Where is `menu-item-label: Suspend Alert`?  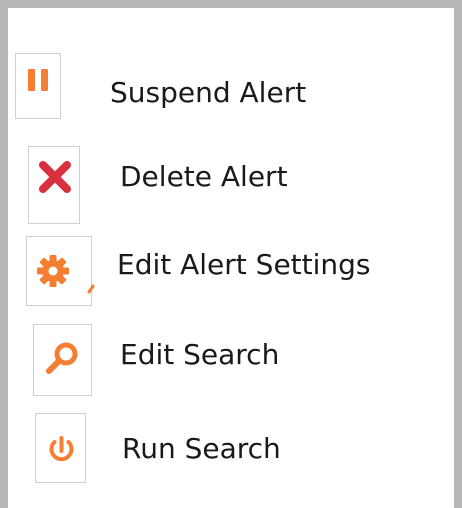 menu-item-label: Suspend Alert is located at coordinates (208, 92).